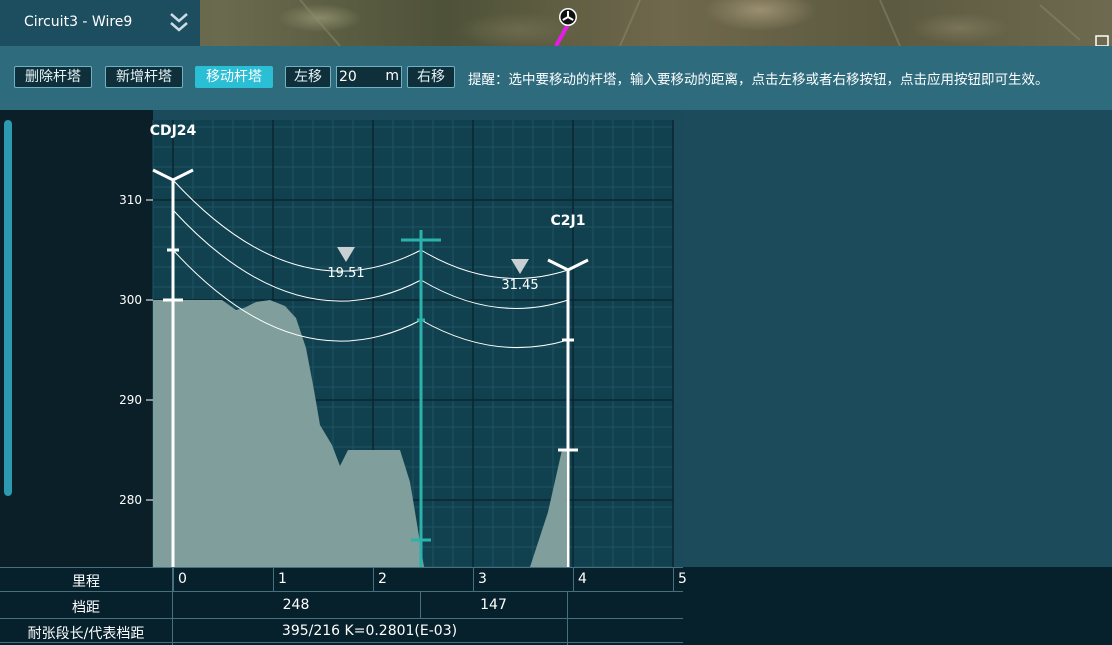  Describe the element at coordinates (582, 579) in the screenshot. I see `mileage-tick-label: 4` at that location.